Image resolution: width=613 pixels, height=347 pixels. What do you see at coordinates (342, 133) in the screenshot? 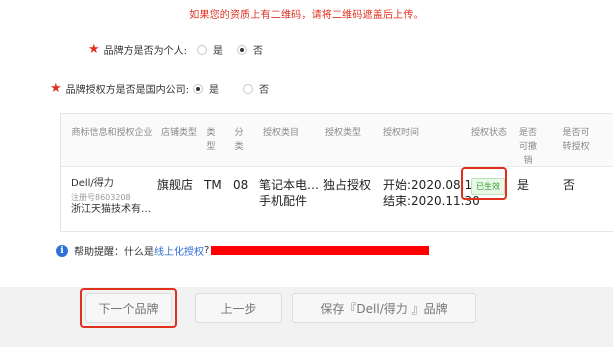
I see `header-auth-type: 授权类型` at bounding box center [342, 133].